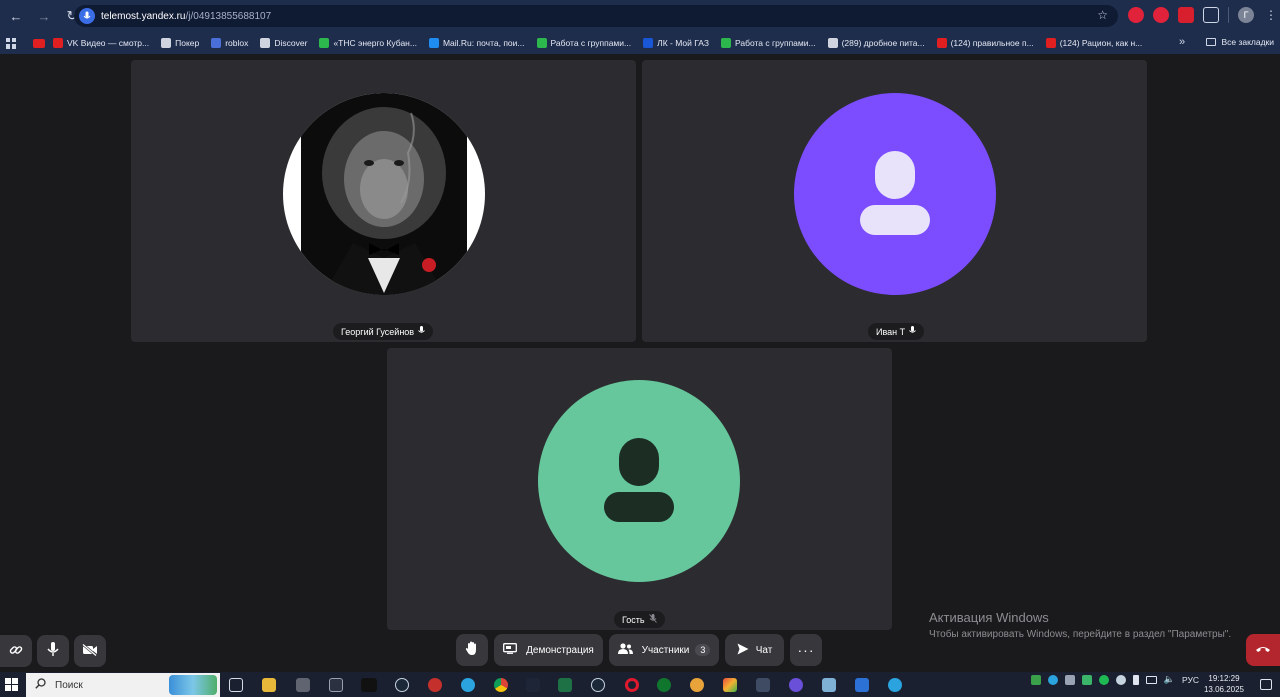 The width and height of the screenshot is (1280, 697). I want to click on youtube-bookmark-icon, so click(39, 43).